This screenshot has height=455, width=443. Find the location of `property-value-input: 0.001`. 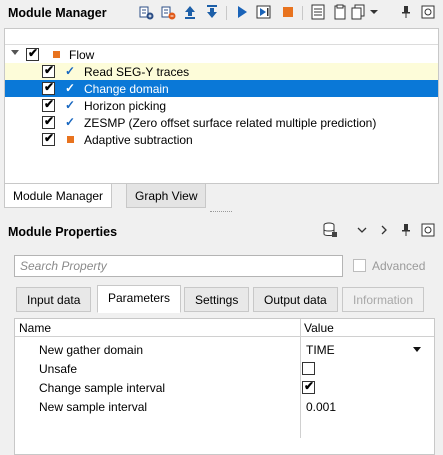

property-value-input: 0.001 is located at coordinates (321, 407).